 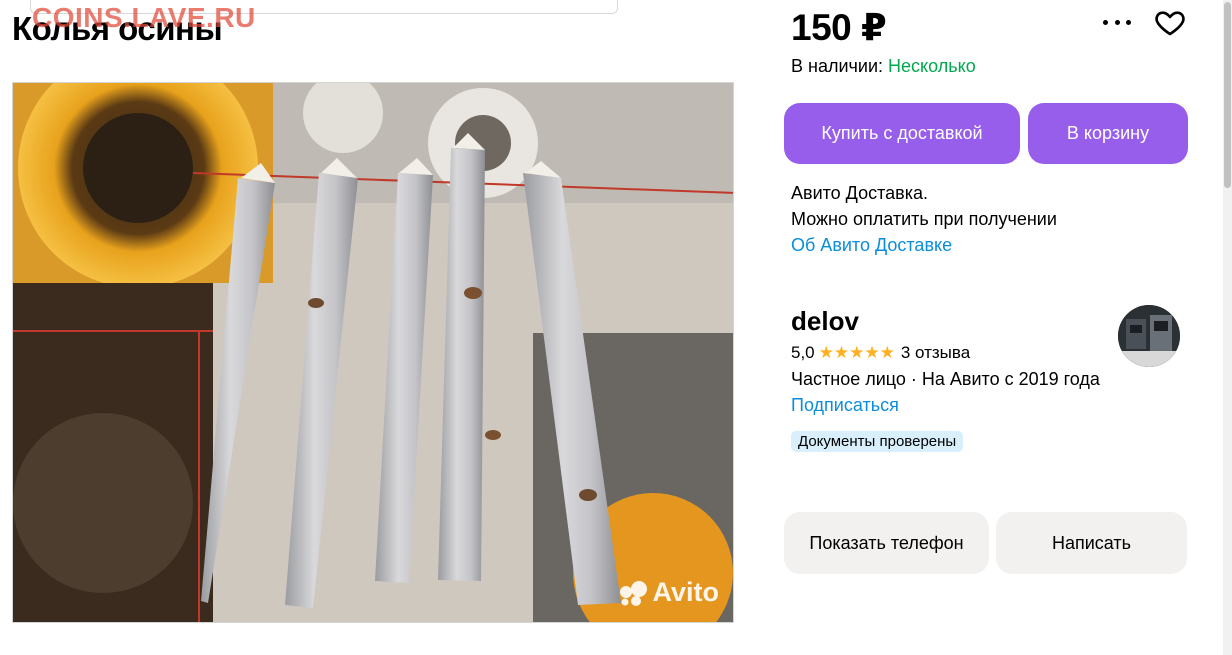 I want to click on rating-value: 5,0, so click(x=803, y=352).